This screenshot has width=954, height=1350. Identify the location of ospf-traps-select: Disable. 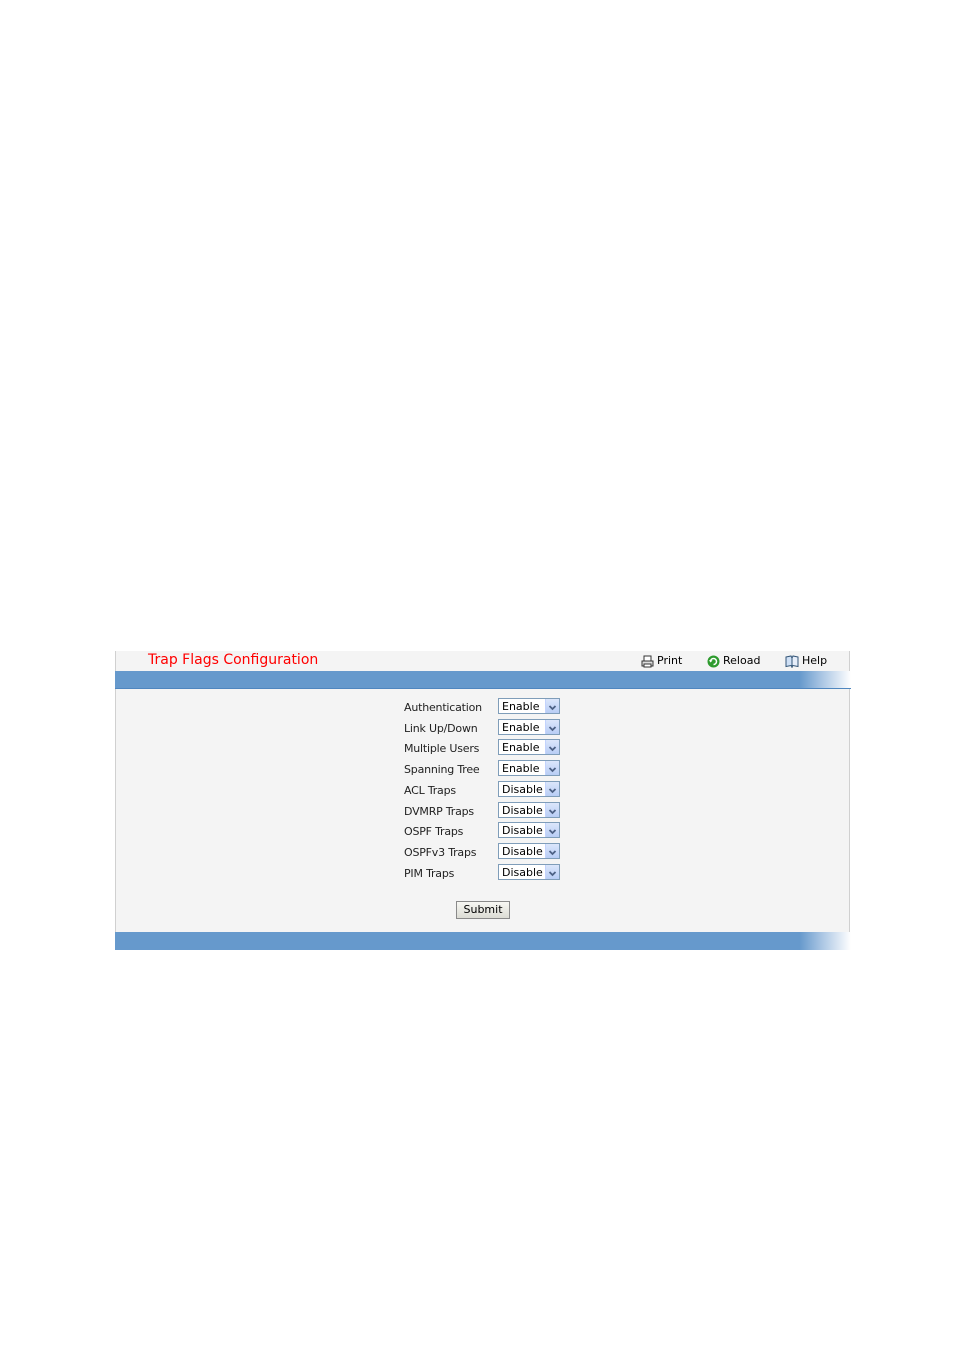
(529, 830).